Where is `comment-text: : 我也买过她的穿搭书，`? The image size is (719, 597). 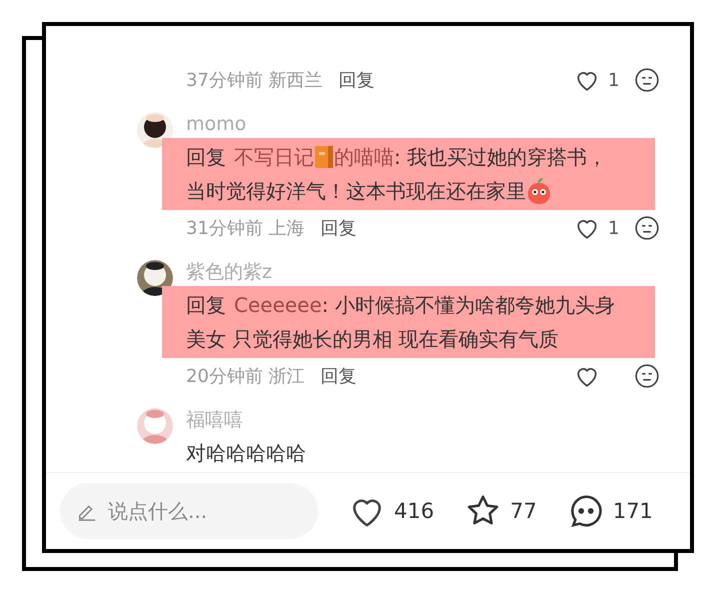 comment-text: : 我也买过她的穿搭书， is located at coordinates (501, 157).